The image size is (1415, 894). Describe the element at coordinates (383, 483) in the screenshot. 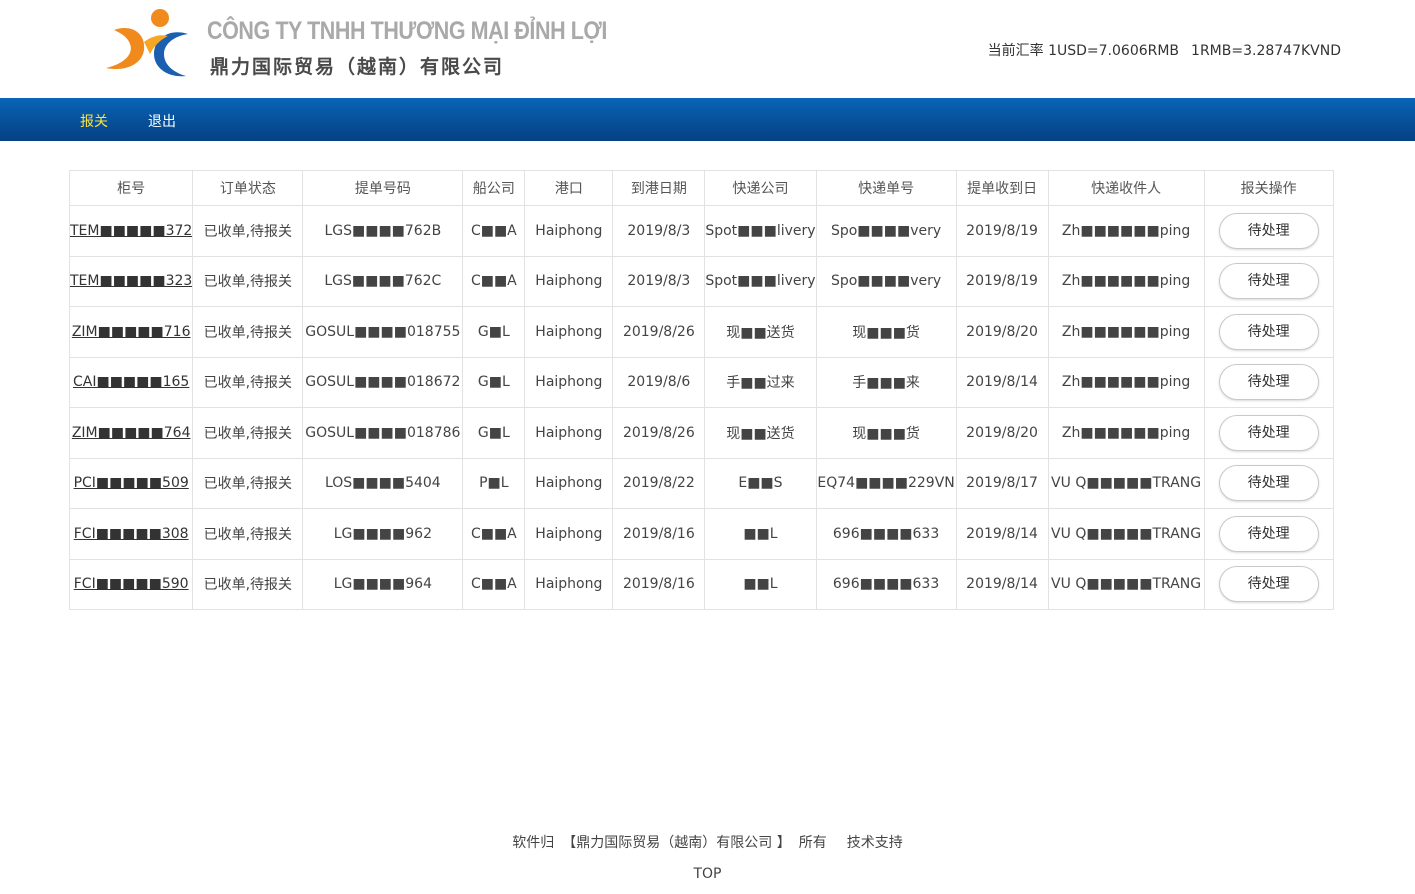

I see `table-cell: LOS■■■■5404` at that location.